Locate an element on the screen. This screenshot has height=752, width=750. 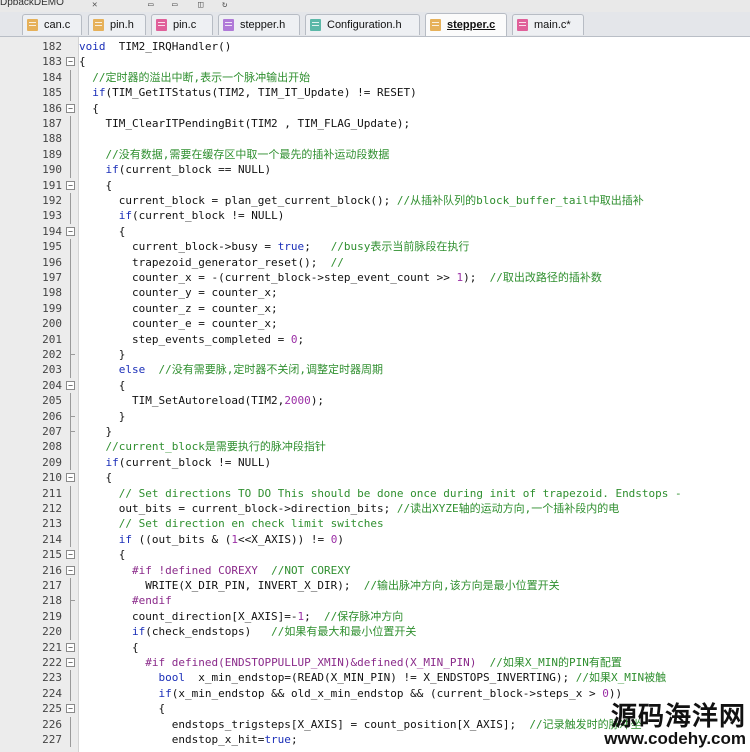
code-line: 193 if(current_block != NULL) is located at coordinates (375, 216).